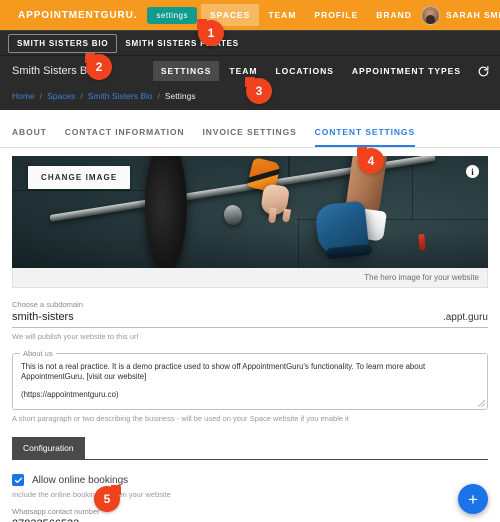 The width and height of the screenshot is (500, 522). I want to click on refresh-icon, so click(483, 71).